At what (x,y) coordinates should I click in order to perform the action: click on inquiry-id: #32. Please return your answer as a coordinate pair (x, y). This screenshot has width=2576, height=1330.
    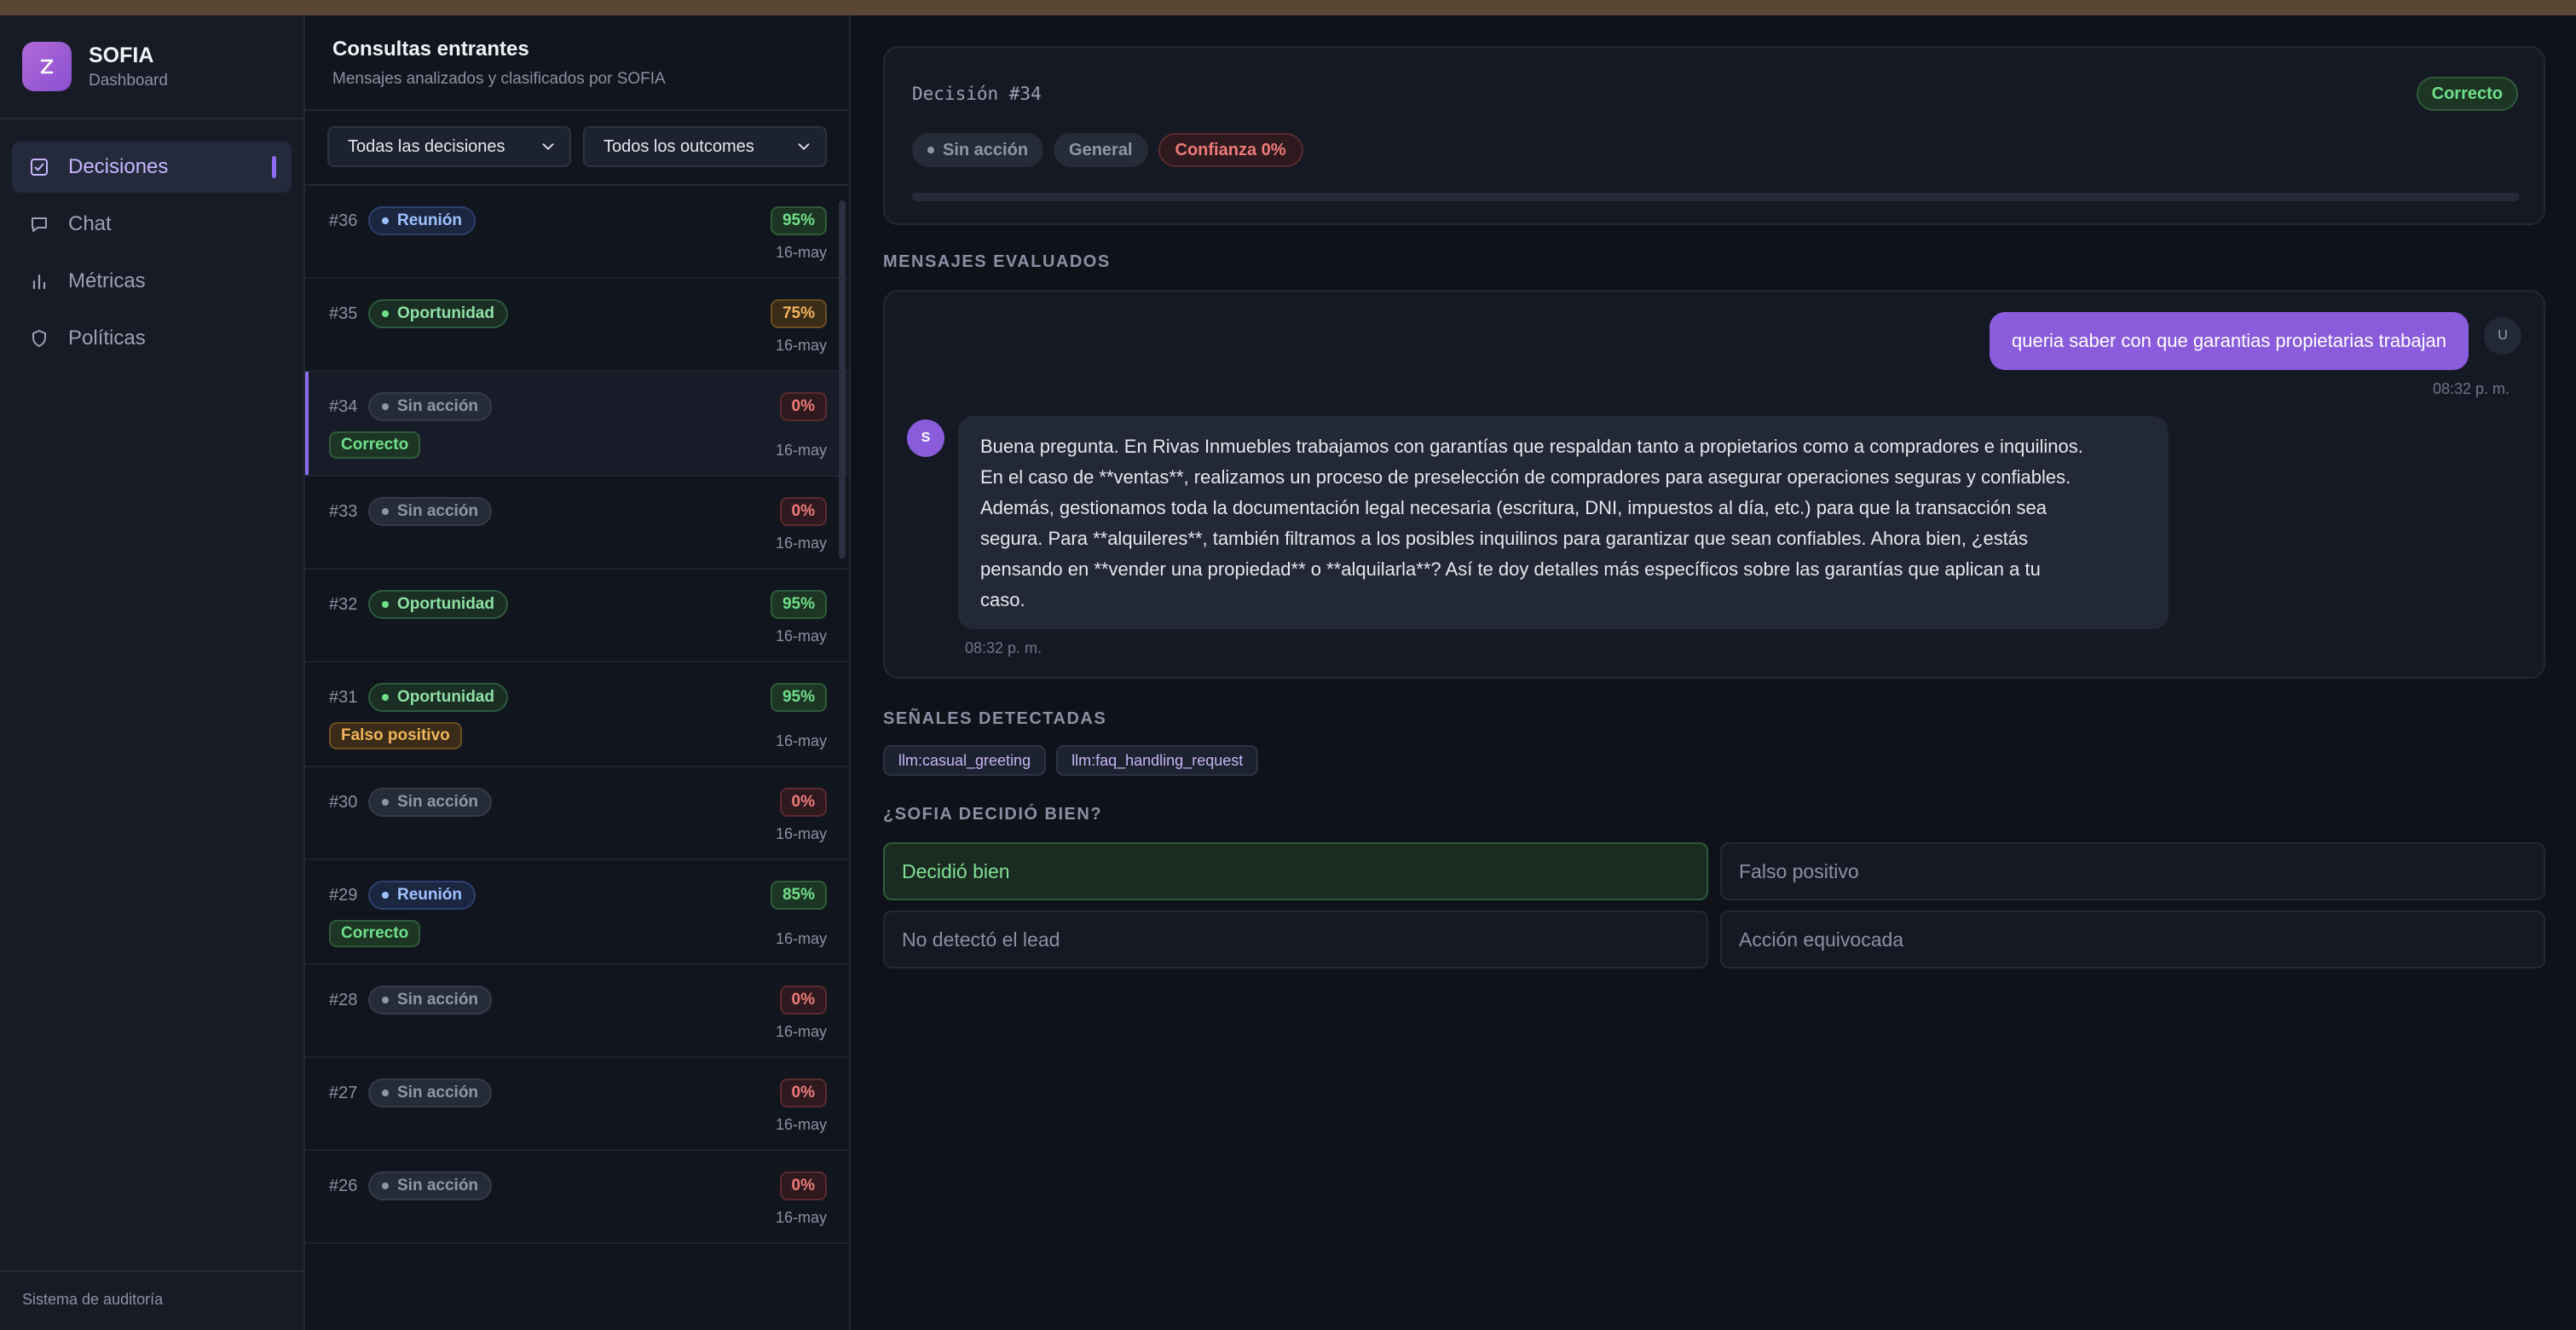
    Looking at the image, I should click on (343, 604).